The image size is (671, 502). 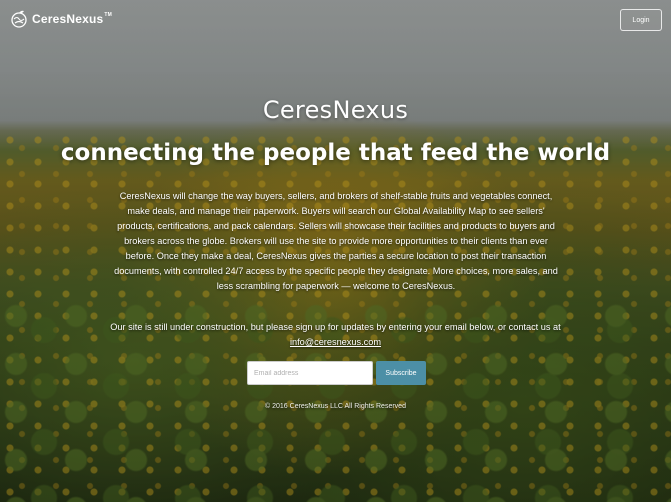 What do you see at coordinates (19, 19) in the screenshot?
I see `globe-leaf-icon` at bounding box center [19, 19].